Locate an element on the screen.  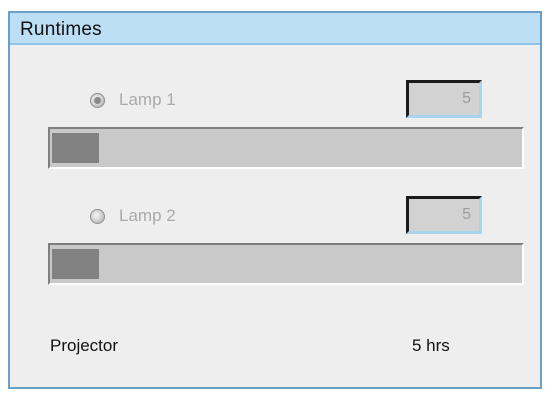
lamp-1-radio-option: Lamp 1 is located at coordinates (133, 100).